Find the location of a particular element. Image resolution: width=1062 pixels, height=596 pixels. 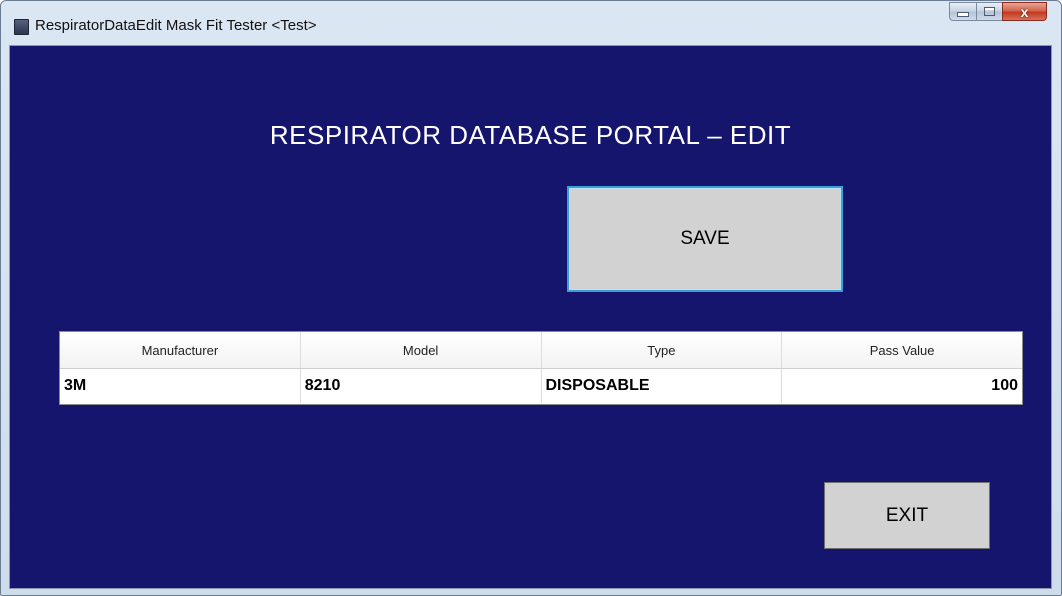

maximize-button is located at coordinates (989, 11).